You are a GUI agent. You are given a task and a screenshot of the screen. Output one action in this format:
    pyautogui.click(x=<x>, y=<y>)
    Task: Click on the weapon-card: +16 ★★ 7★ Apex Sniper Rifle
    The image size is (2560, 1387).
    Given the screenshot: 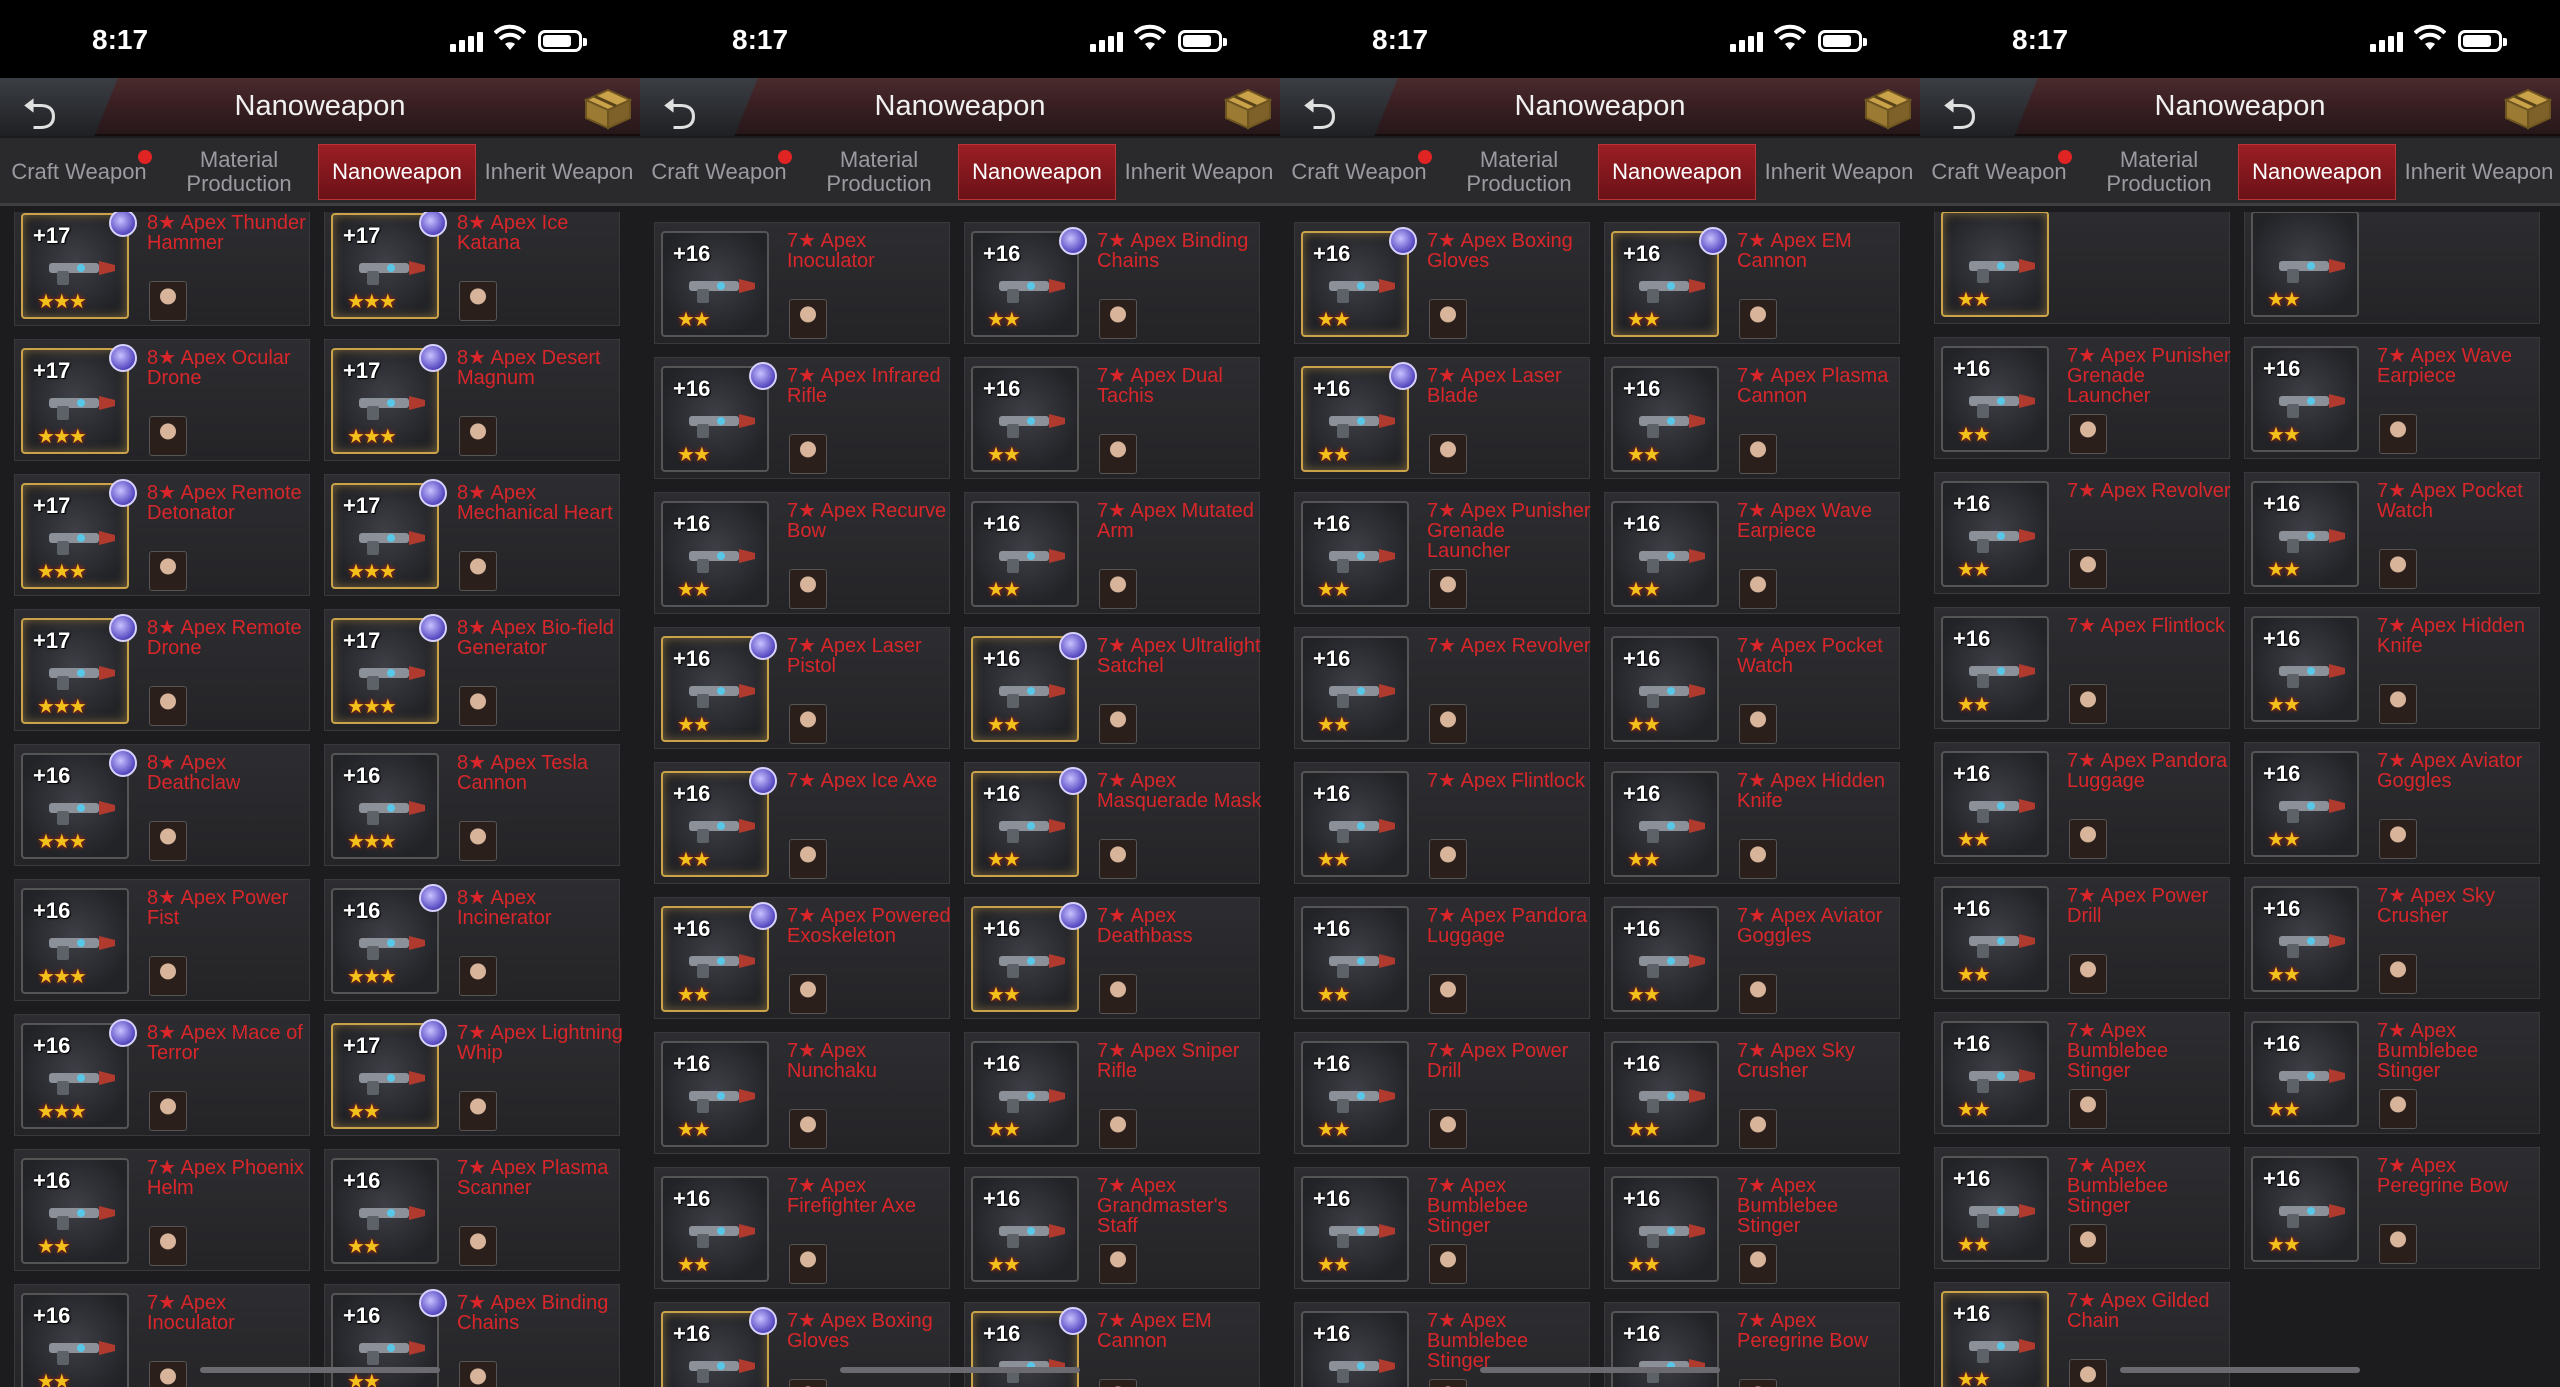 What is the action you would take?
    pyautogui.click(x=1112, y=1093)
    